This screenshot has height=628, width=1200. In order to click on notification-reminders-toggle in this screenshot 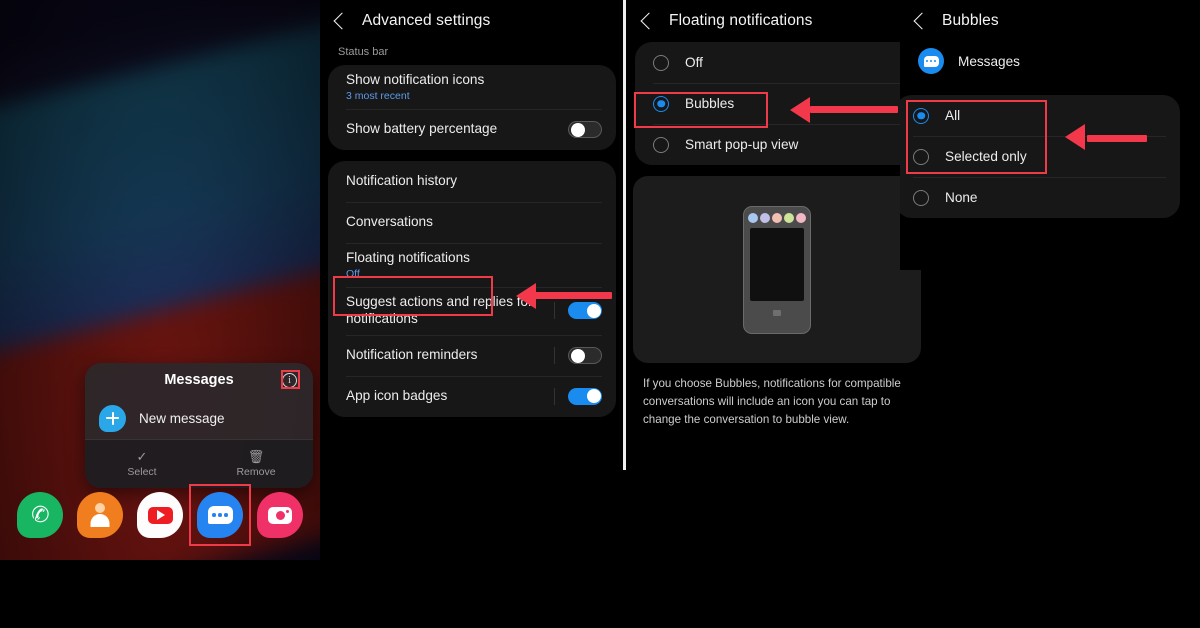, I will do `click(585, 355)`.